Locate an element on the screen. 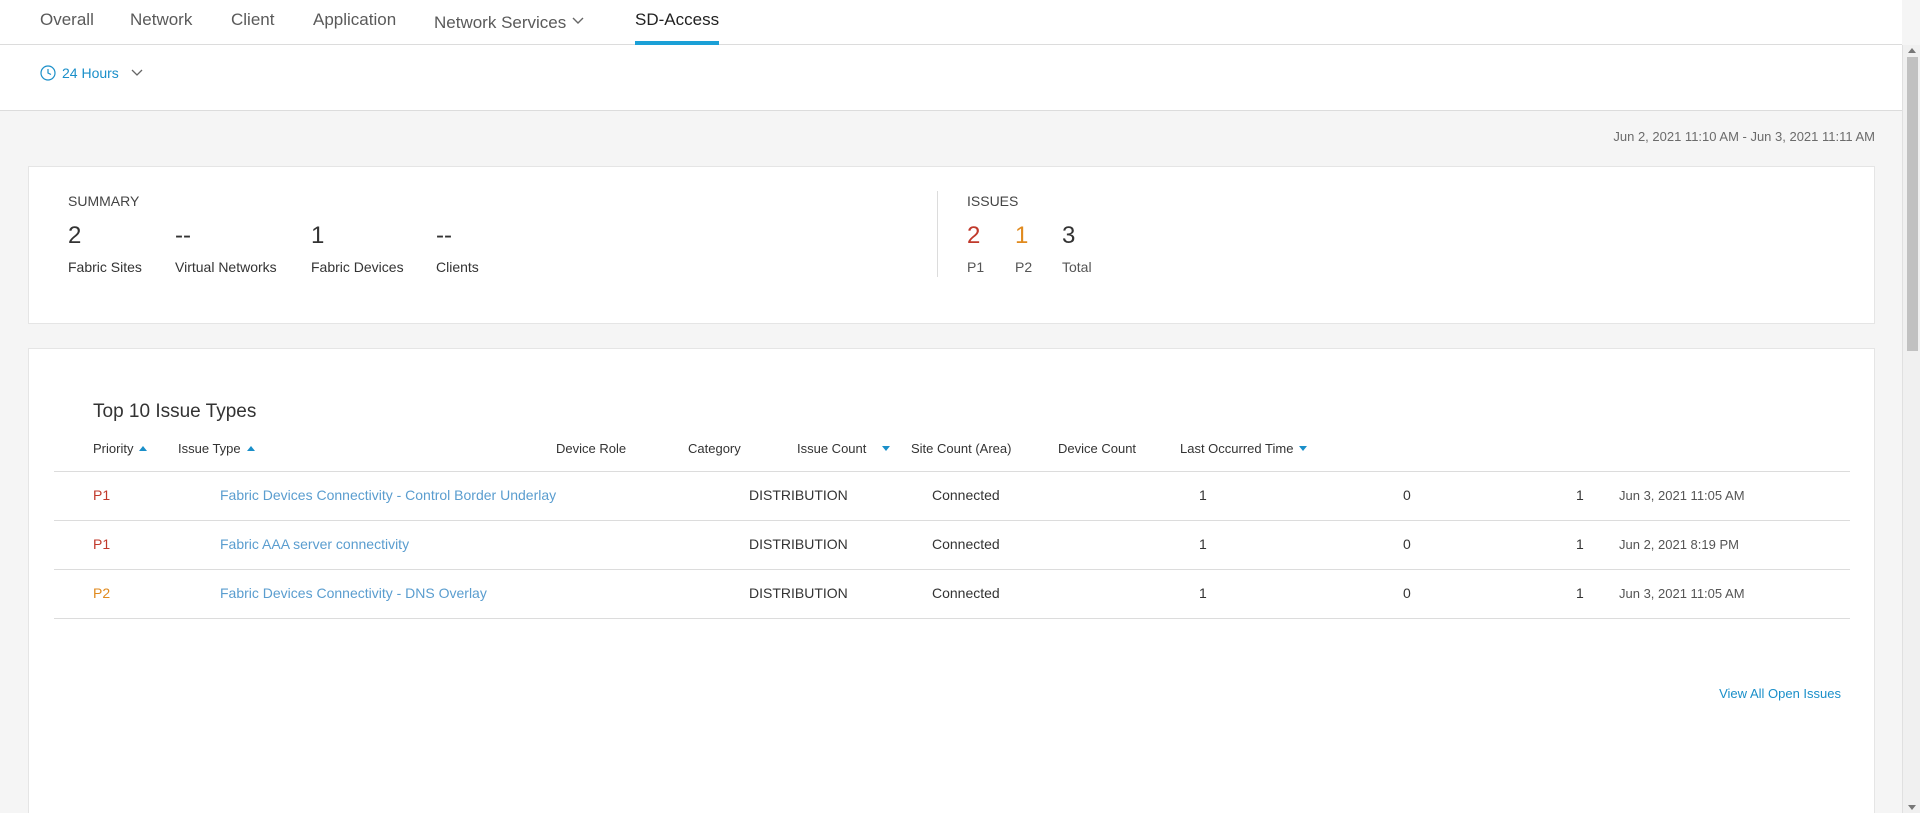  column-header-label: Device Role is located at coordinates (591, 448).